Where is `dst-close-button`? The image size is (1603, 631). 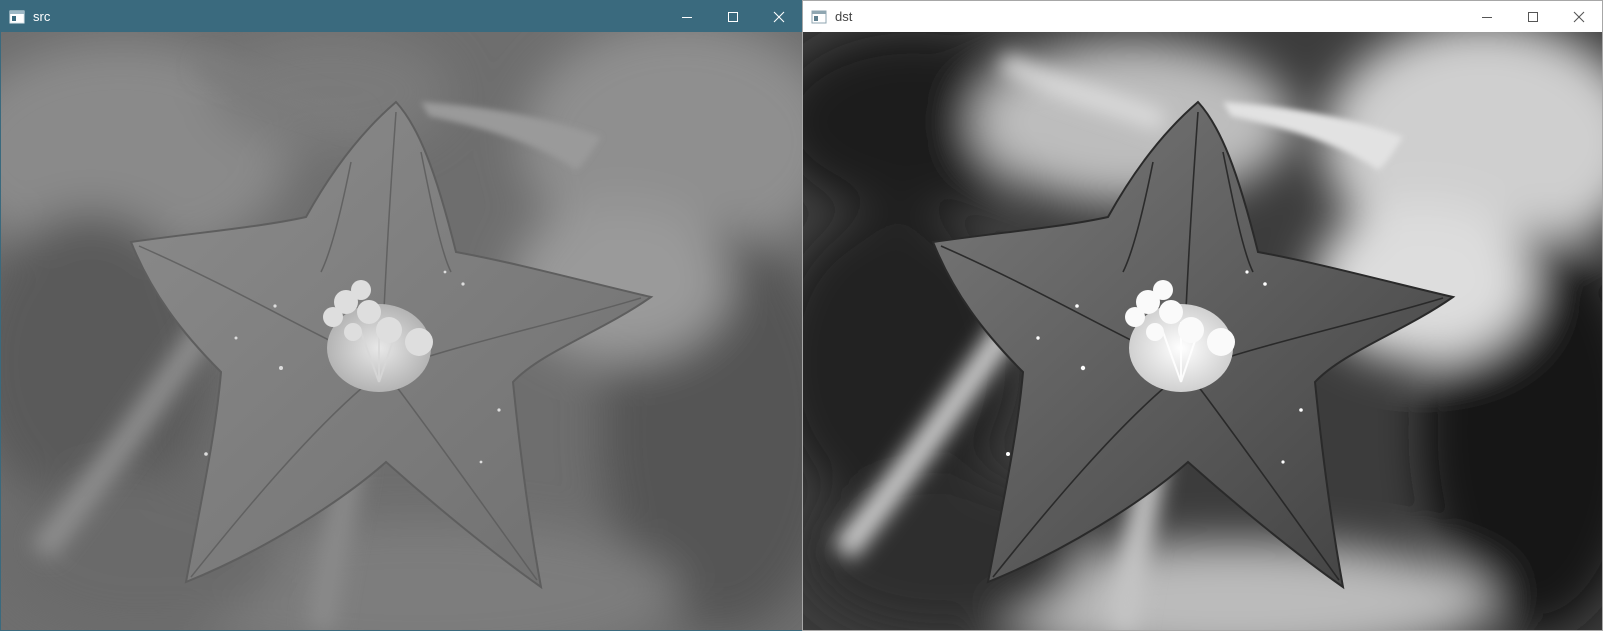
dst-close-button is located at coordinates (1579, 16).